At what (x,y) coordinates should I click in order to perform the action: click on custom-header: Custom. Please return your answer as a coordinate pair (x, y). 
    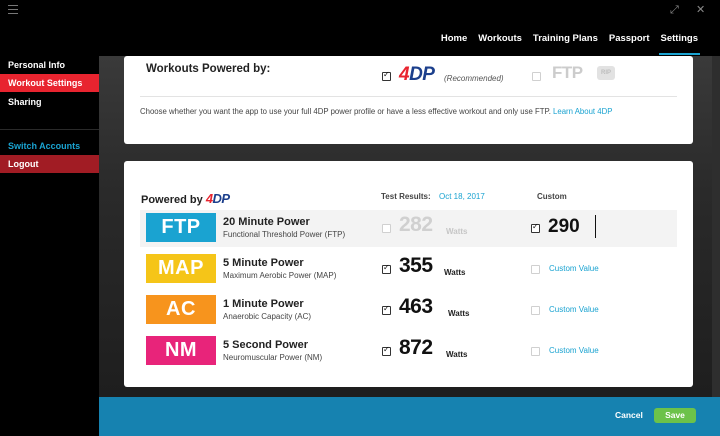
    Looking at the image, I should click on (552, 196).